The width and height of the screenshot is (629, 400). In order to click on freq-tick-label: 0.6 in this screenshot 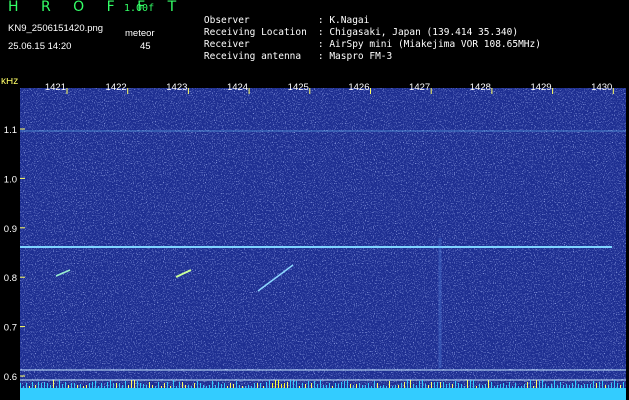, I will do `click(10, 377)`.